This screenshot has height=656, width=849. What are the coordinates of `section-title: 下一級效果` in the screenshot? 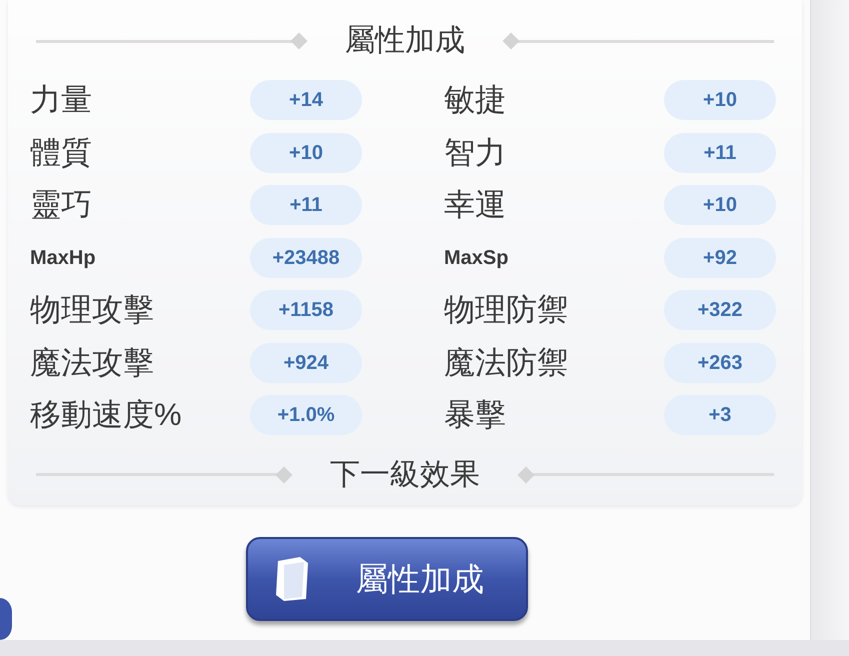 It's located at (405, 475).